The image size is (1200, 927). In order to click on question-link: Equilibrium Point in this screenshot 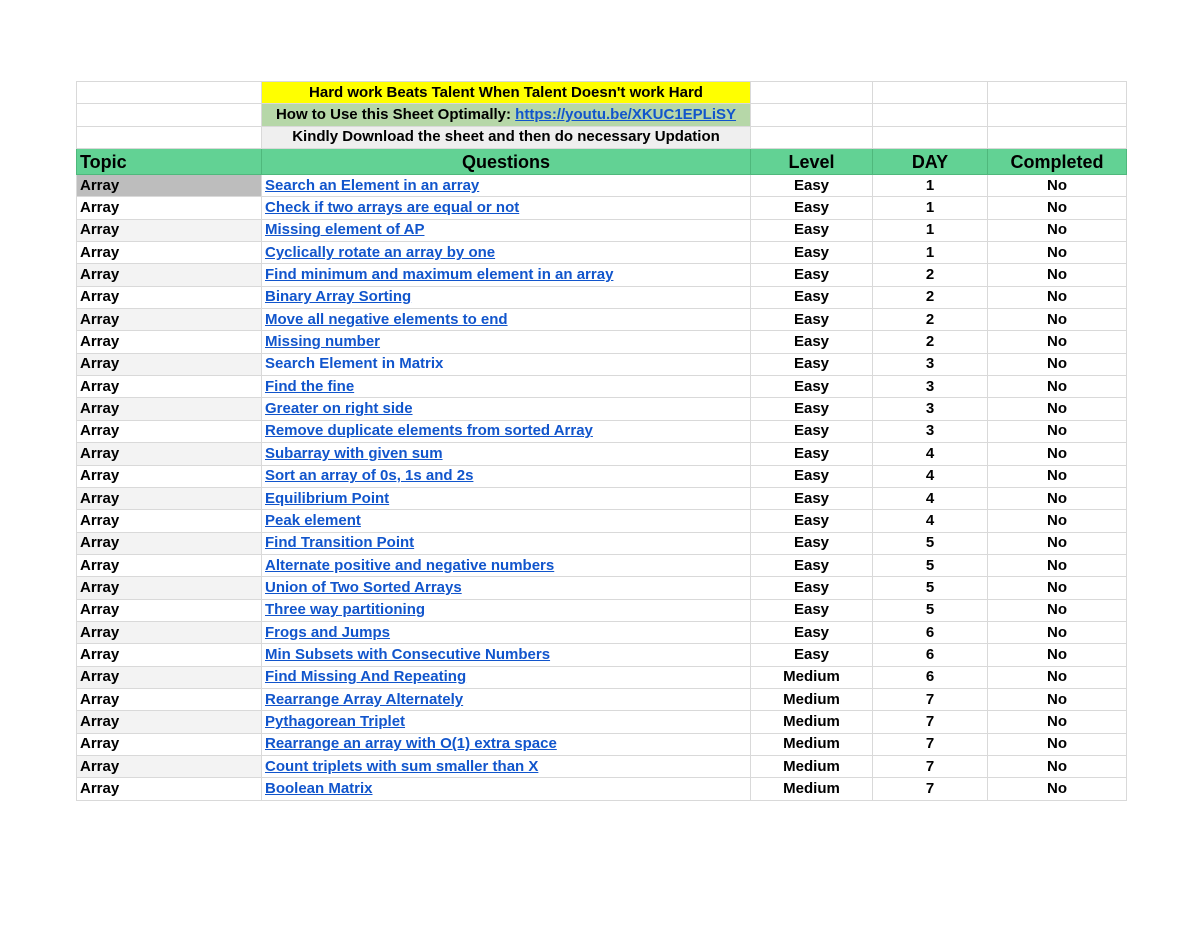, I will do `click(327, 498)`.